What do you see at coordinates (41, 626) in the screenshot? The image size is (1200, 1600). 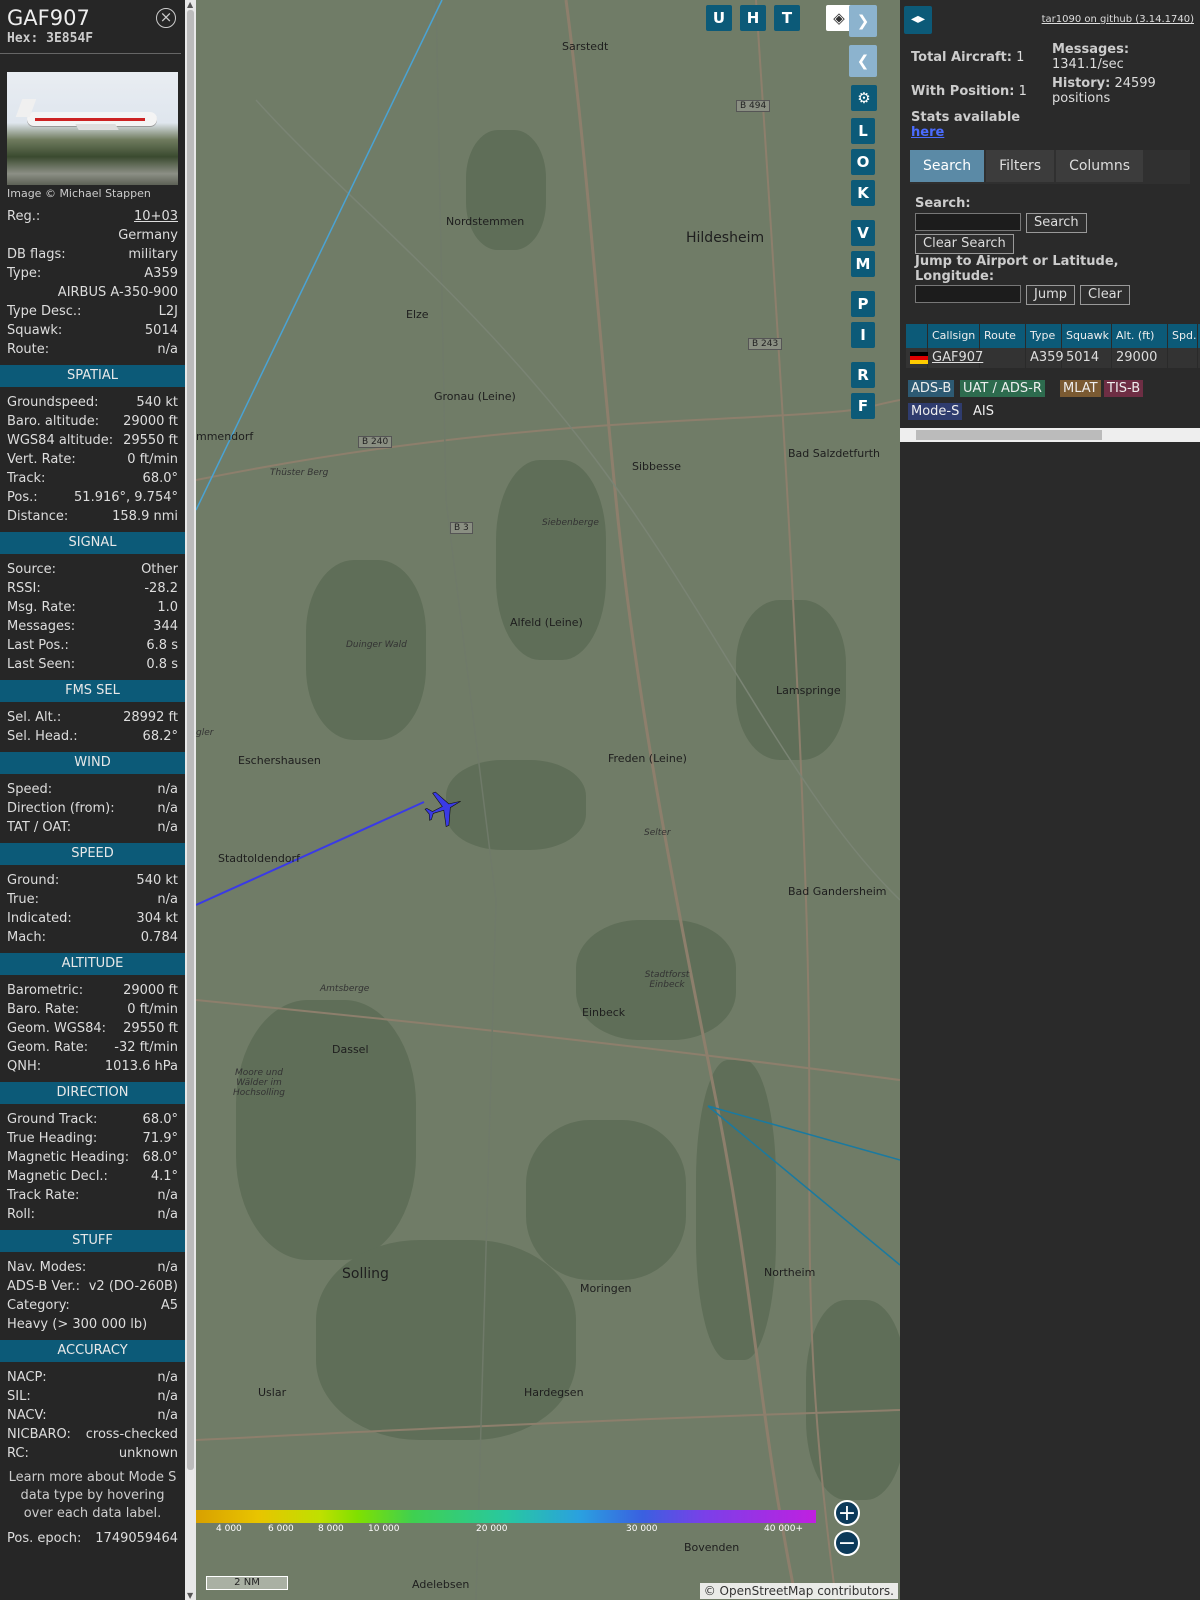 I see `info-label: Messages:` at bounding box center [41, 626].